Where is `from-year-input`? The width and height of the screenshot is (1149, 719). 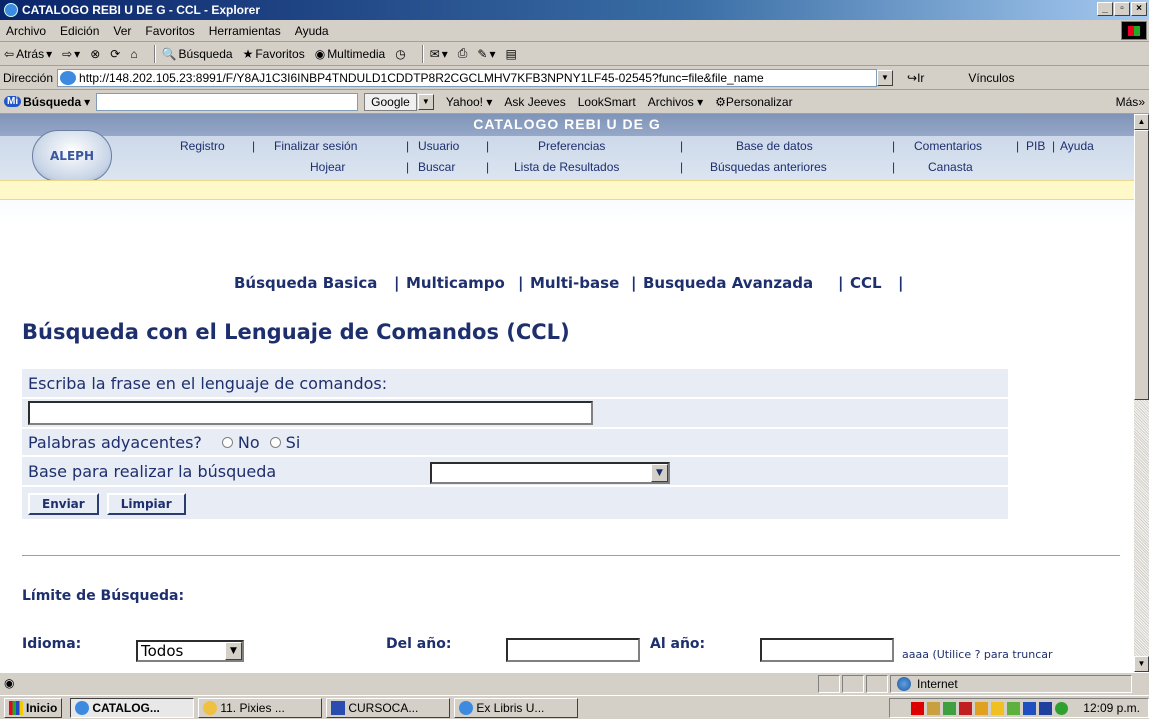 from-year-input is located at coordinates (573, 650).